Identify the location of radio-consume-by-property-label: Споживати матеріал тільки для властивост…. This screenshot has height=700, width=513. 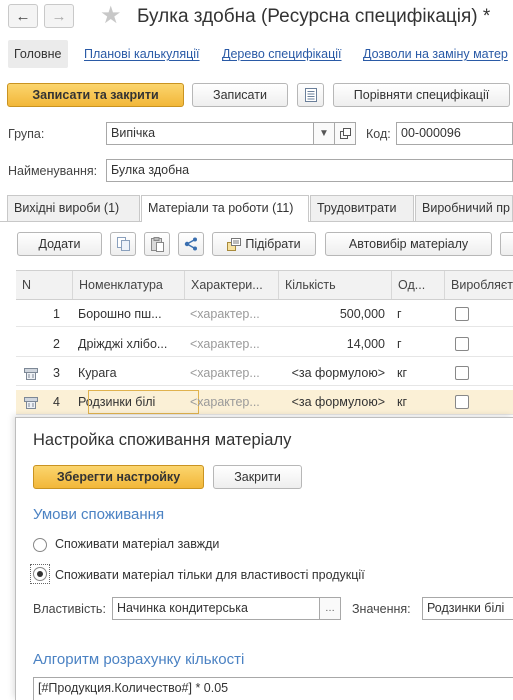
(210, 575).